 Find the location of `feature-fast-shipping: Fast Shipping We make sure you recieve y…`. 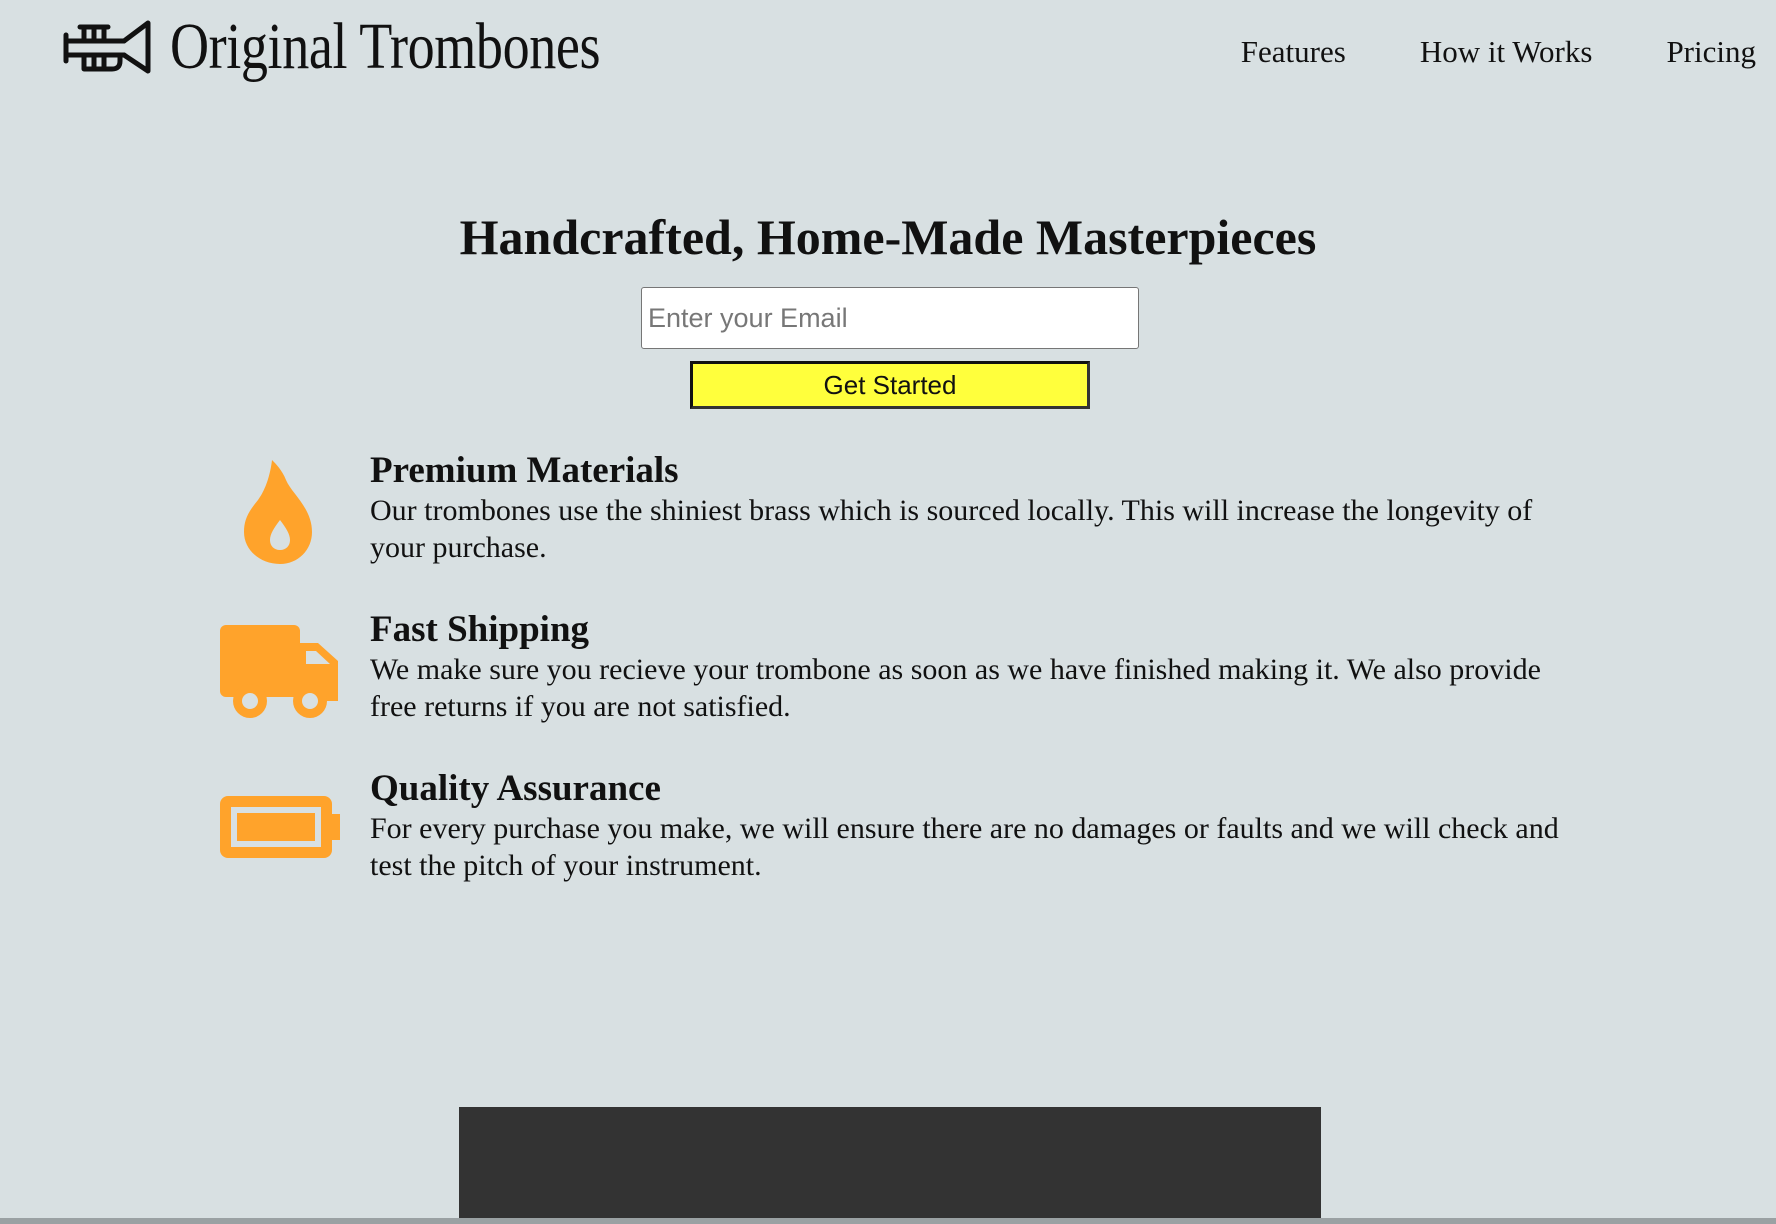

feature-fast-shipping: Fast Shipping We make sure you recieve y… is located at coordinates (888, 688).